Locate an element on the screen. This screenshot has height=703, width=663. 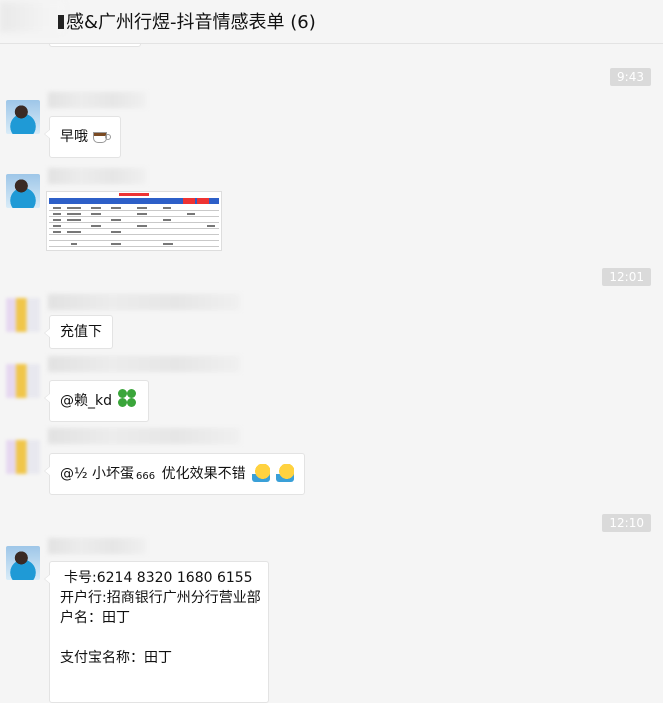
timestamp: 9:43 is located at coordinates (630, 77).